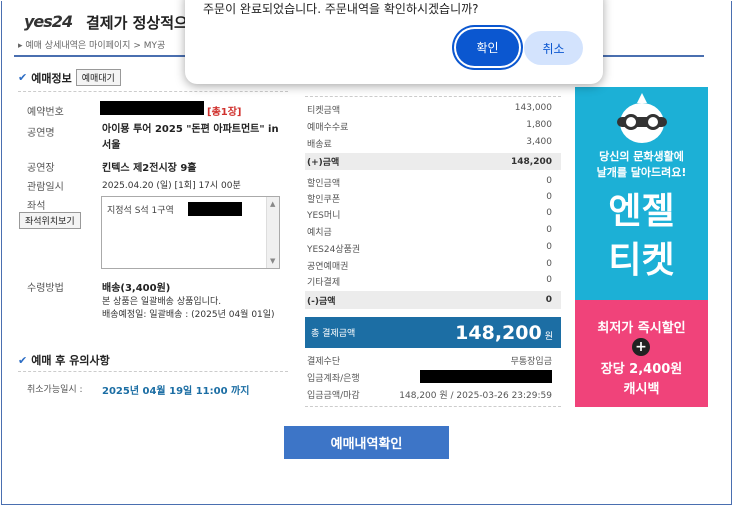  I want to click on pay-method-label: 결제수단, so click(324, 362).